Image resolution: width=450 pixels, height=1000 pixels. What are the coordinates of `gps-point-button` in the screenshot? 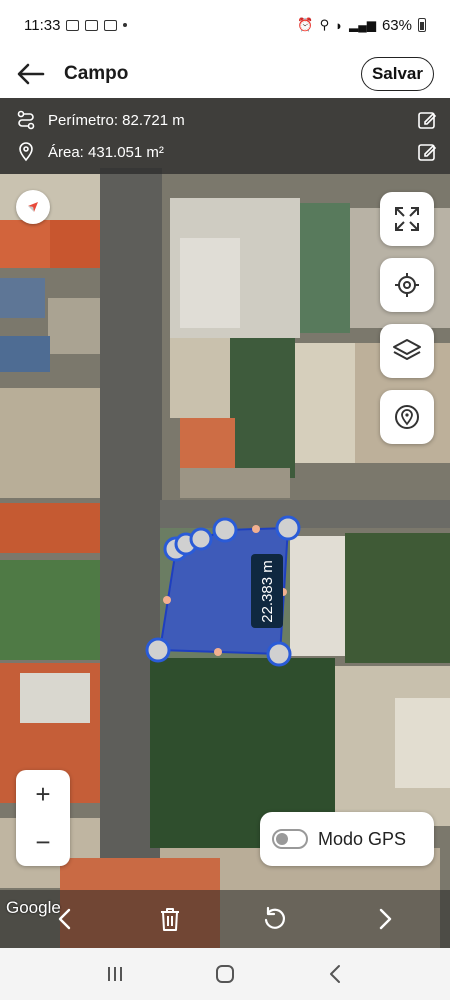 It's located at (407, 417).